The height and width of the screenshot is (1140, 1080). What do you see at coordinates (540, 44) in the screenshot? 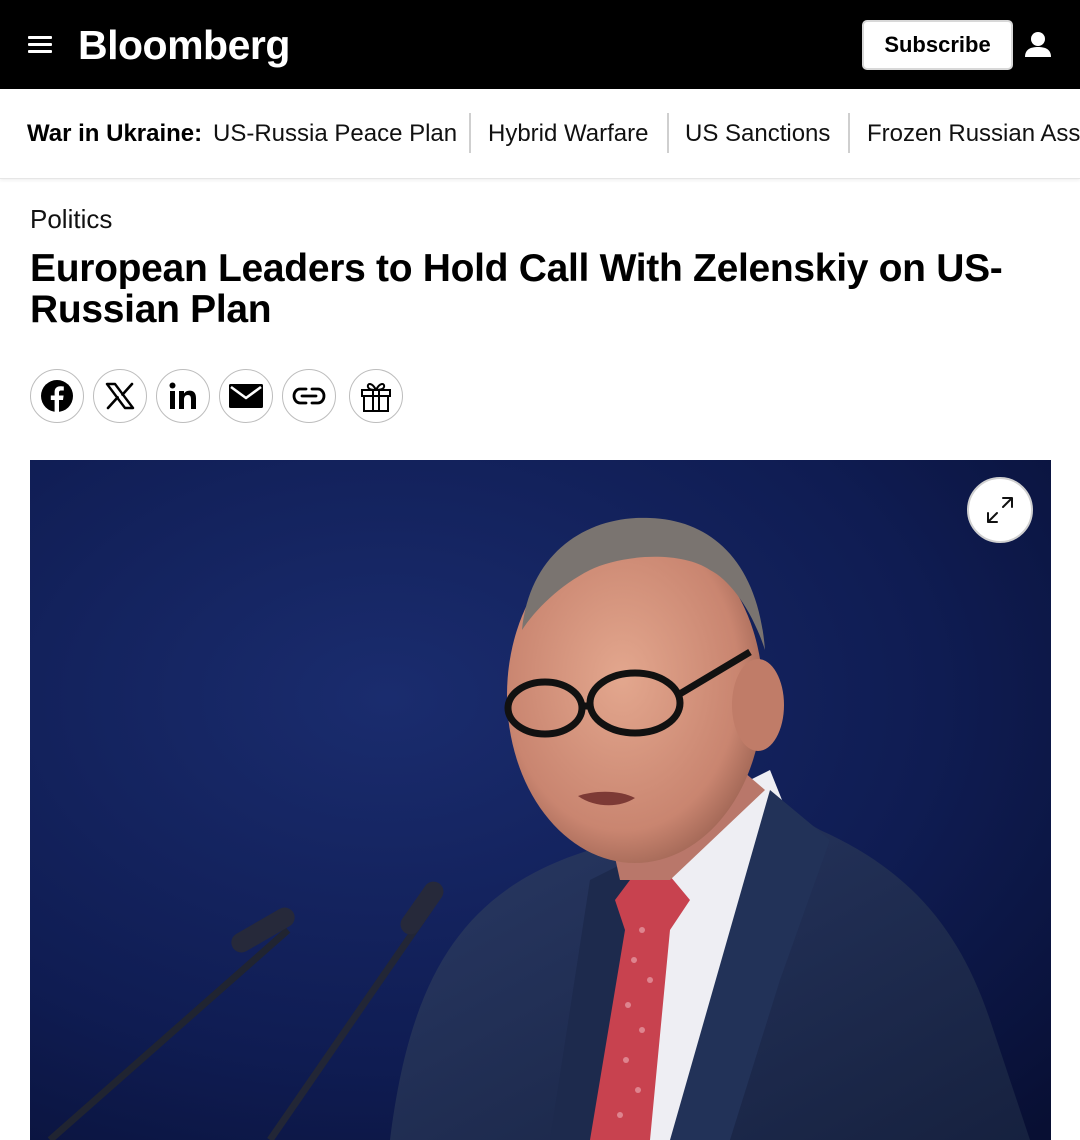
I see `top-bar: Bloomberg Subscribe` at bounding box center [540, 44].